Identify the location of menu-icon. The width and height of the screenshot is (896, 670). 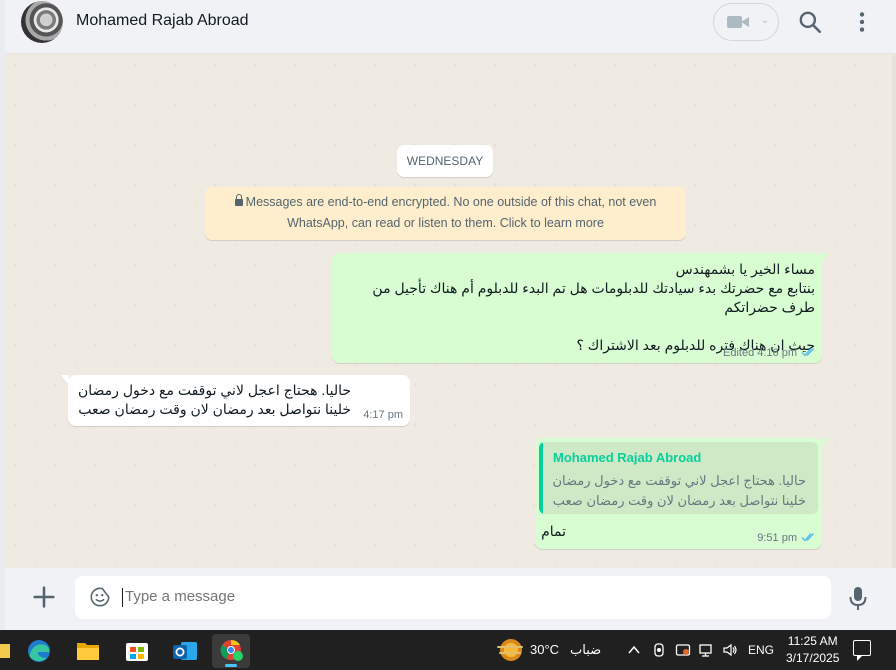
(862, 22).